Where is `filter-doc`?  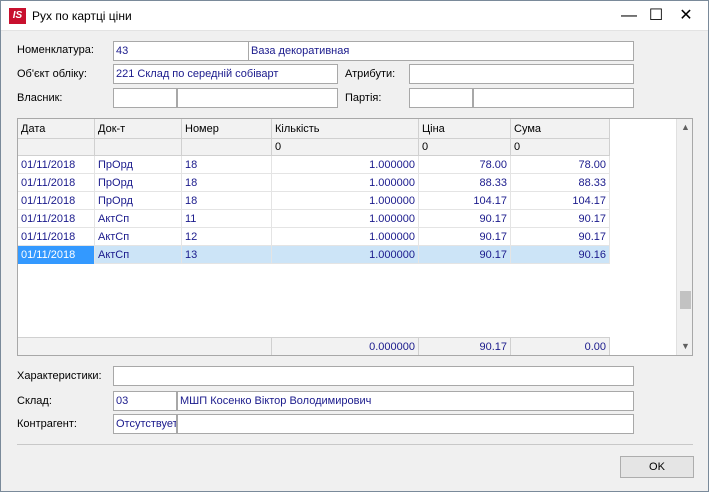 filter-doc is located at coordinates (138, 147).